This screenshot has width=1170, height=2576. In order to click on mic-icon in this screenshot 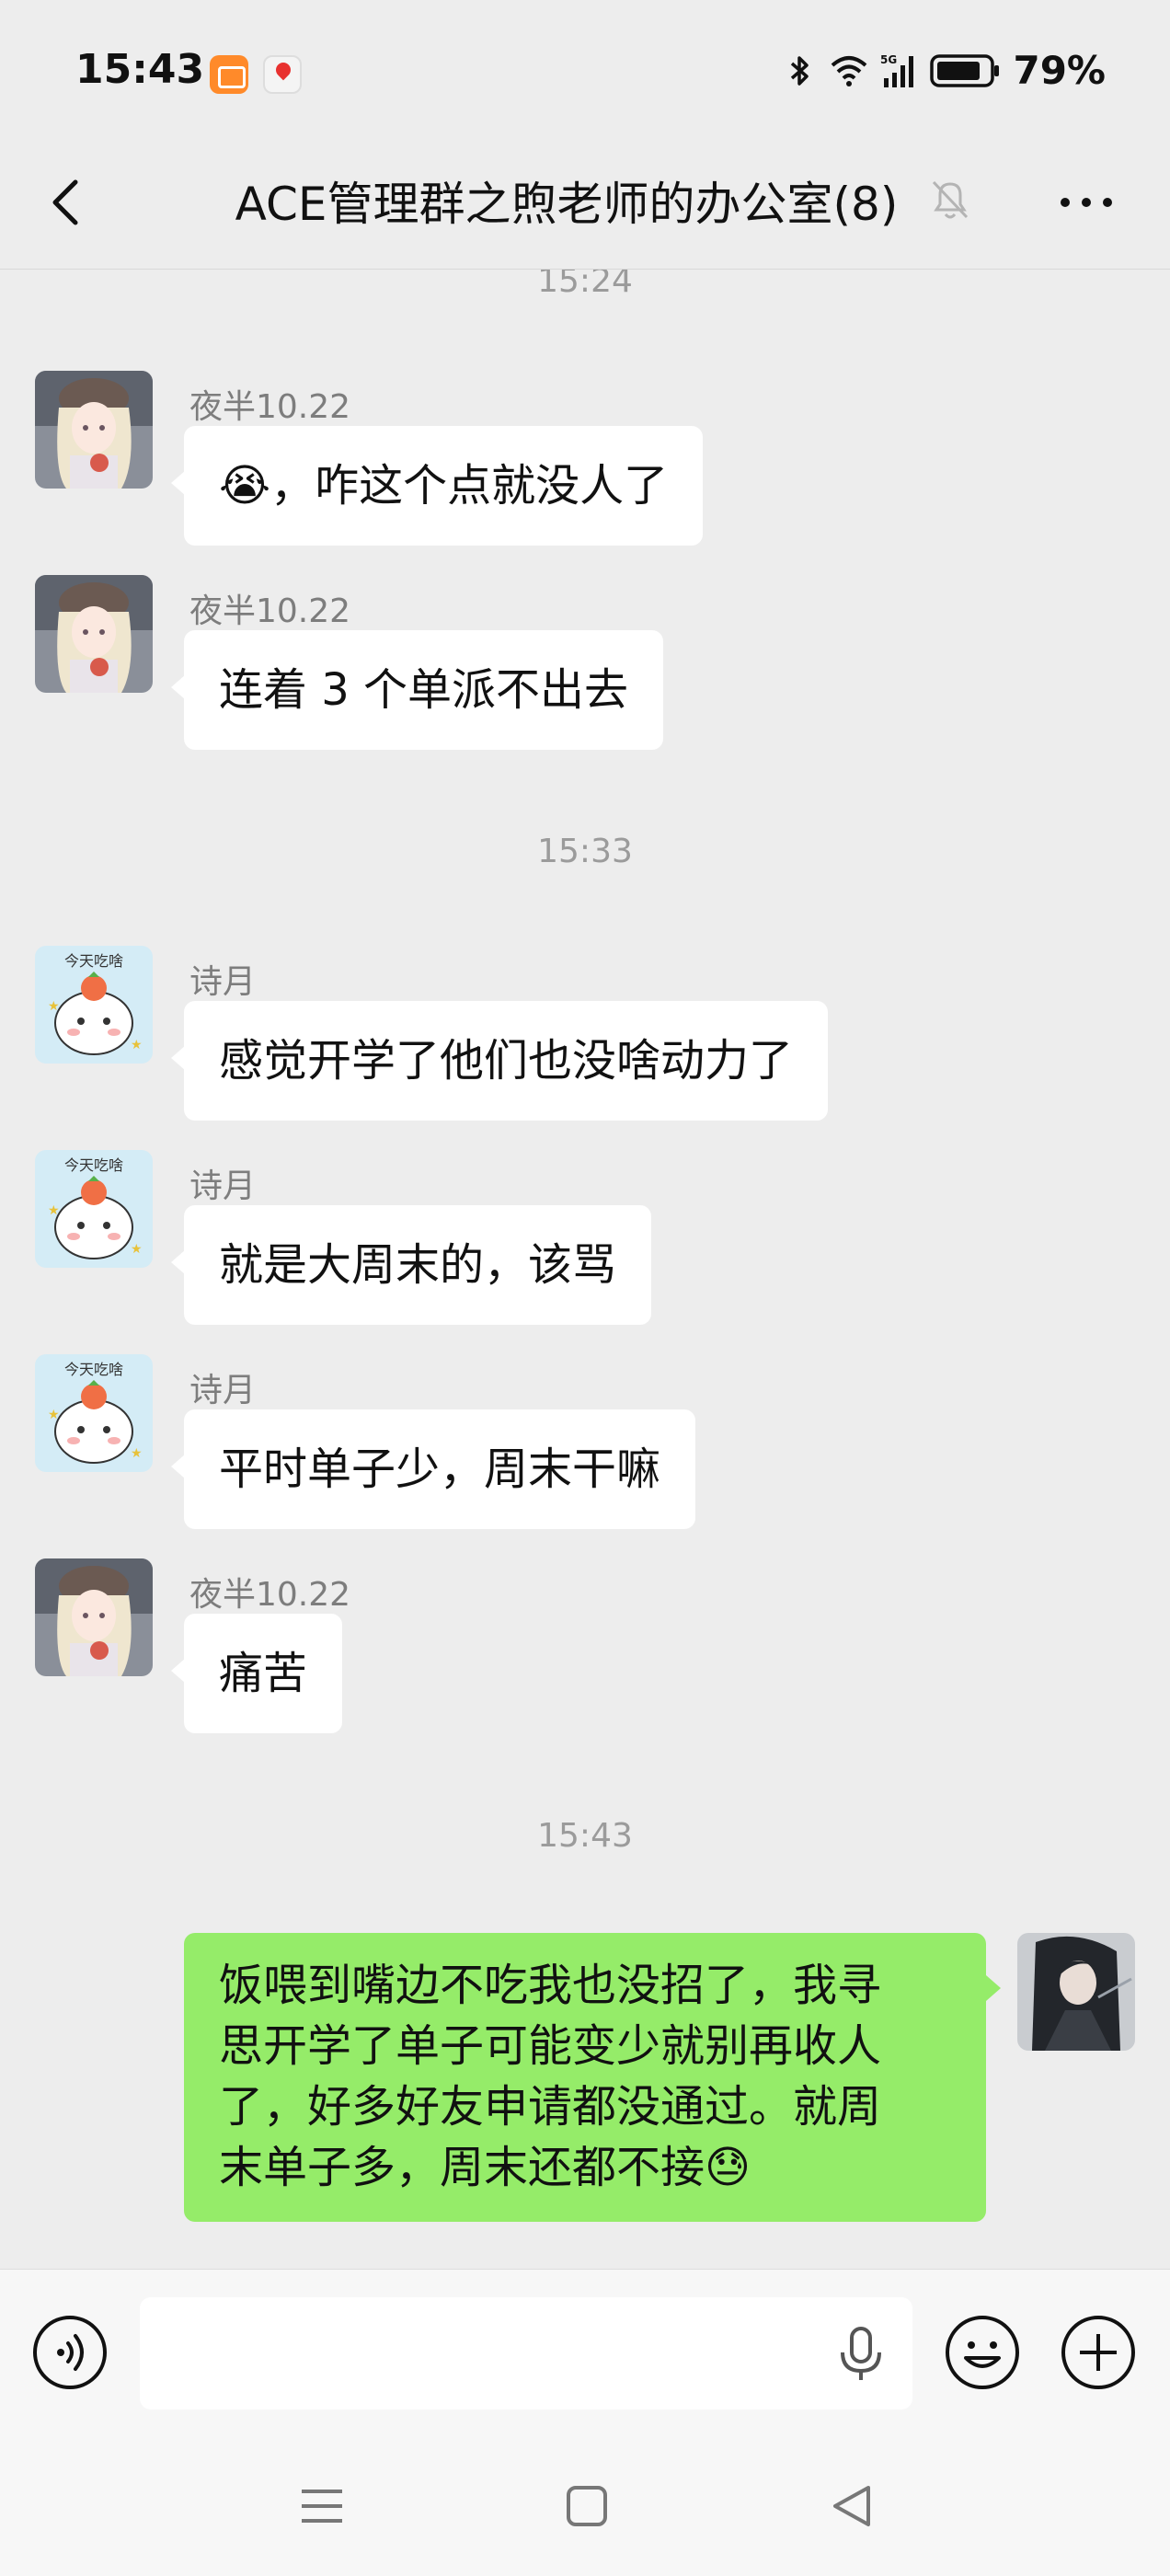, I will do `click(861, 2354)`.